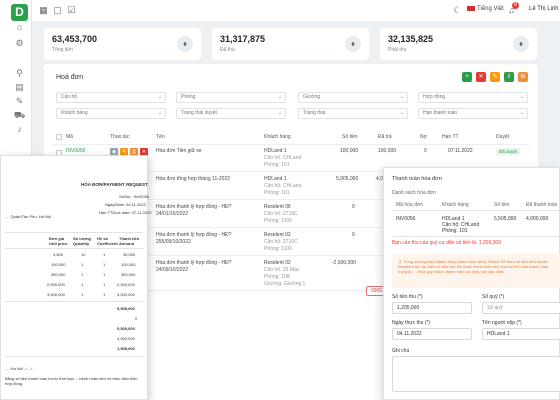 The image size is (560, 400). I want to click on modal-title: Thanh toán hóa đơn, so click(417, 179).